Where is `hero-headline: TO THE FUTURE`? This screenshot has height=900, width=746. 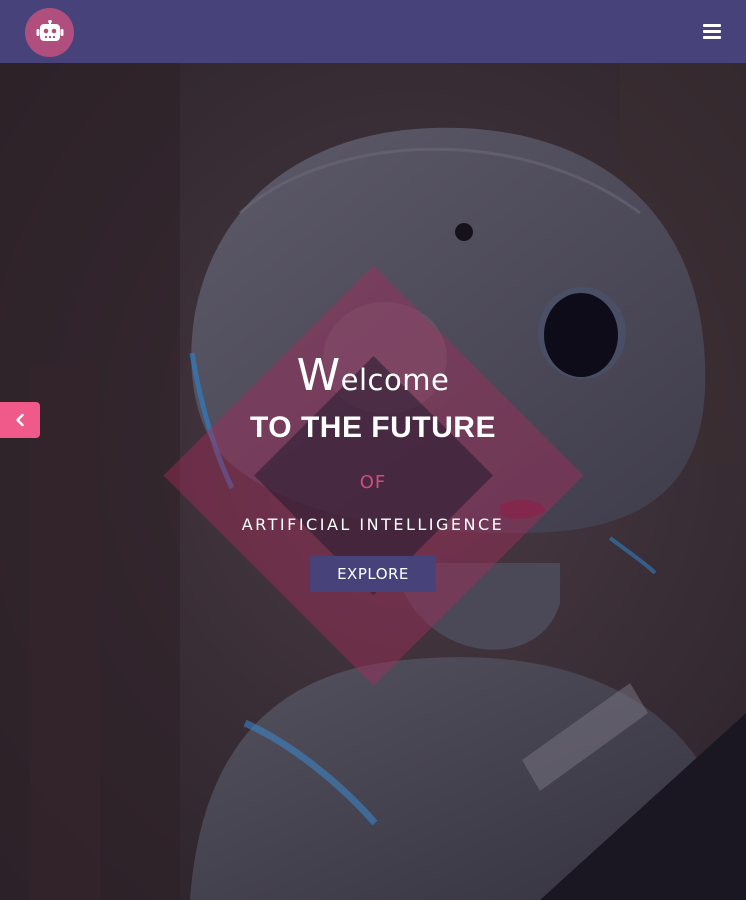 hero-headline: TO THE FUTURE is located at coordinates (373, 427).